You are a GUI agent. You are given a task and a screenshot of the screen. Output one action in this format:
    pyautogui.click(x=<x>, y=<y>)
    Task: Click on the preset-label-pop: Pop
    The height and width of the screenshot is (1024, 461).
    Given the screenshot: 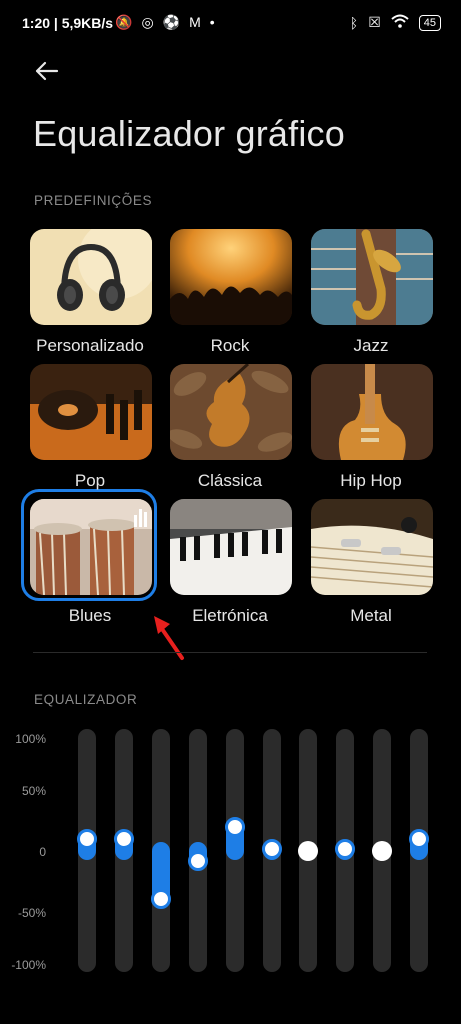 What is the action you would take?
    pyautogui.click(x=90, y=480)
    